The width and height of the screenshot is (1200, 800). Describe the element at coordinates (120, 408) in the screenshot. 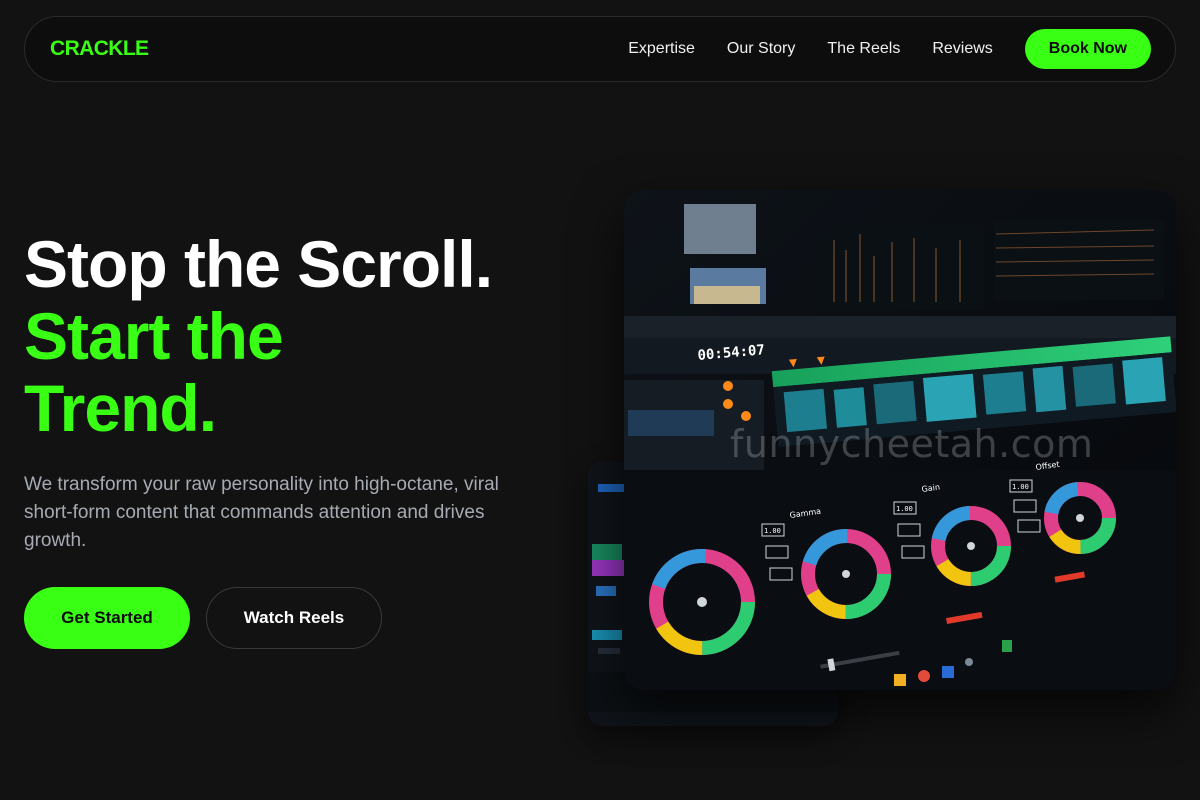

I see `hero-title-line-3: Trend.` at that location.